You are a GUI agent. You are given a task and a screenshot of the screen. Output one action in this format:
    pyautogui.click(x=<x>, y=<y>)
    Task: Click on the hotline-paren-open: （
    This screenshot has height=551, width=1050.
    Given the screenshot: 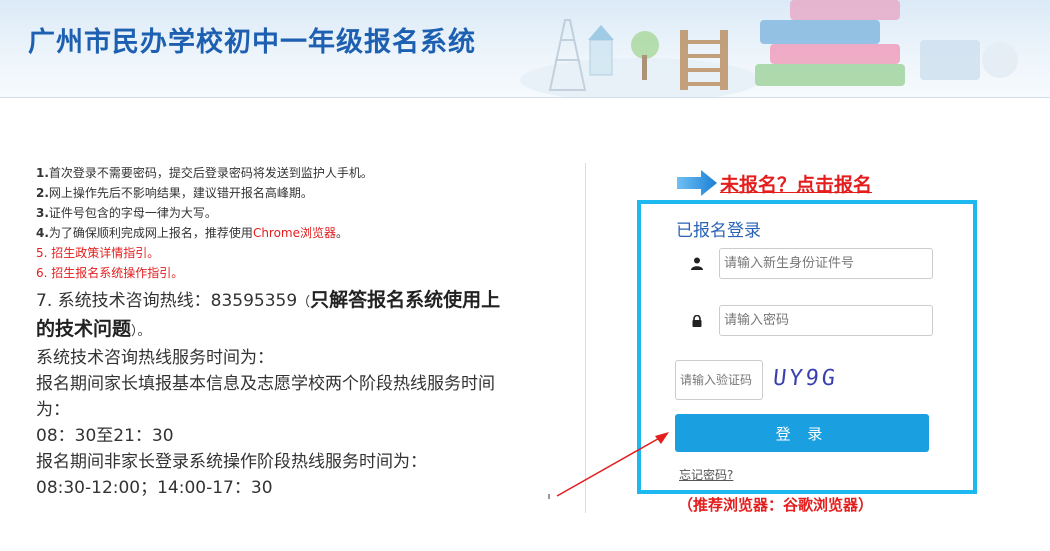 What is the action you would take?
    pyautogui.click(x=304, y=302)
    